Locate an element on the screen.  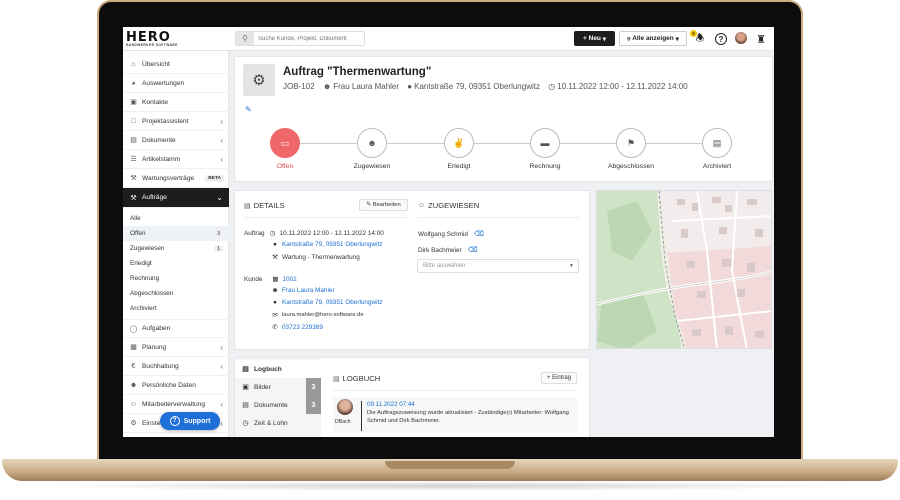
tab-images: ▣ Bilder 3 is located at coordinates (278, 387).